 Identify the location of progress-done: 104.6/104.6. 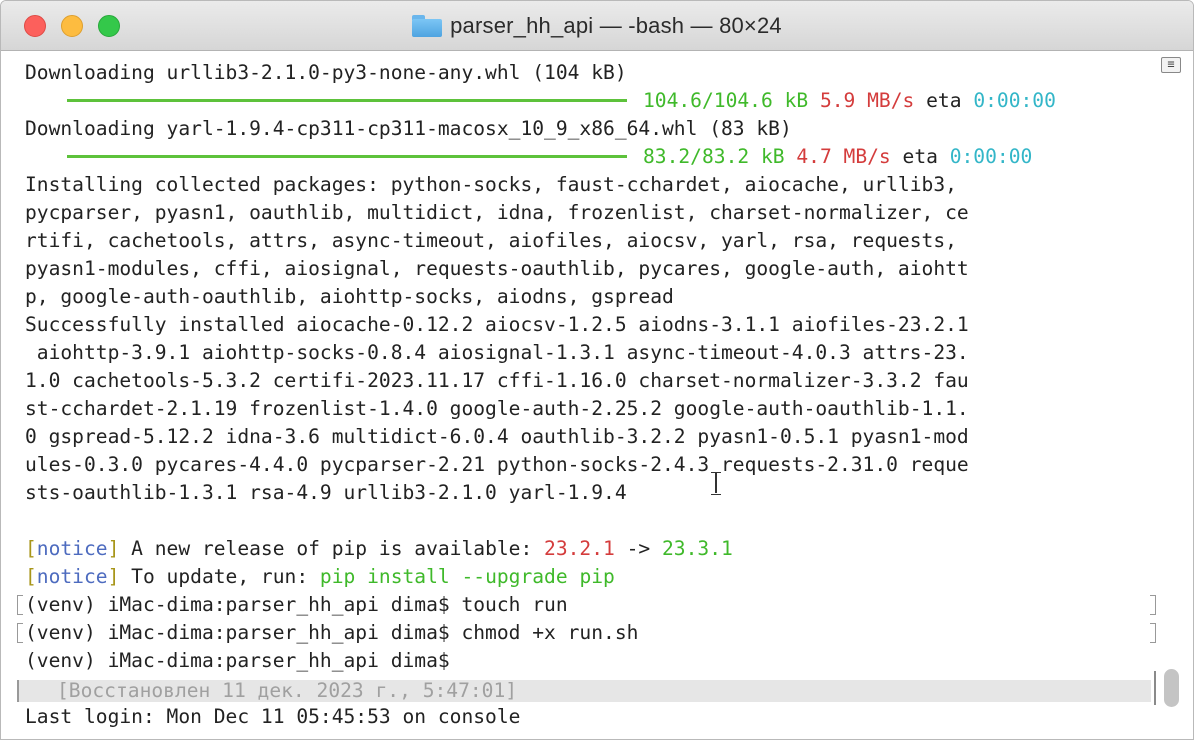
(708, 100).